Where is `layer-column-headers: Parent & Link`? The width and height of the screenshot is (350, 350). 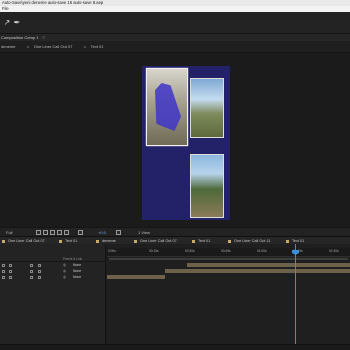 layer-column-headers: Parent & Link is located at coordinates (53, 259).